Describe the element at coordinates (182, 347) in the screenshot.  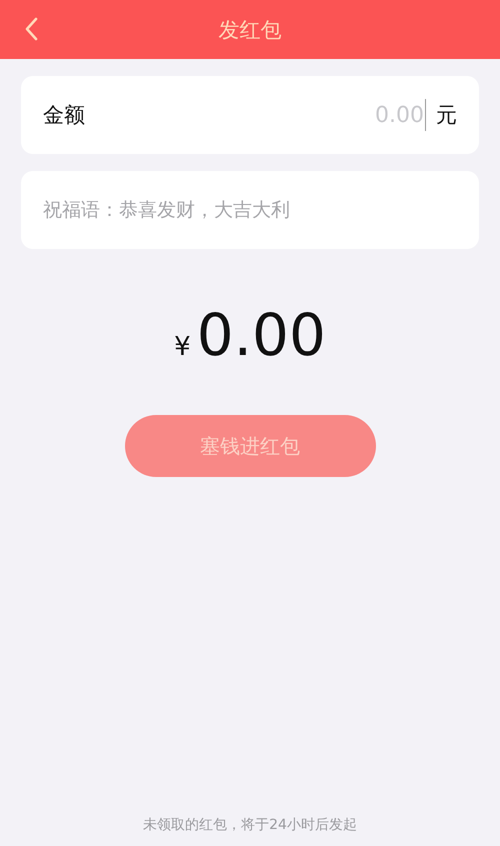
I see `currency-symbol: ¥` at that location.